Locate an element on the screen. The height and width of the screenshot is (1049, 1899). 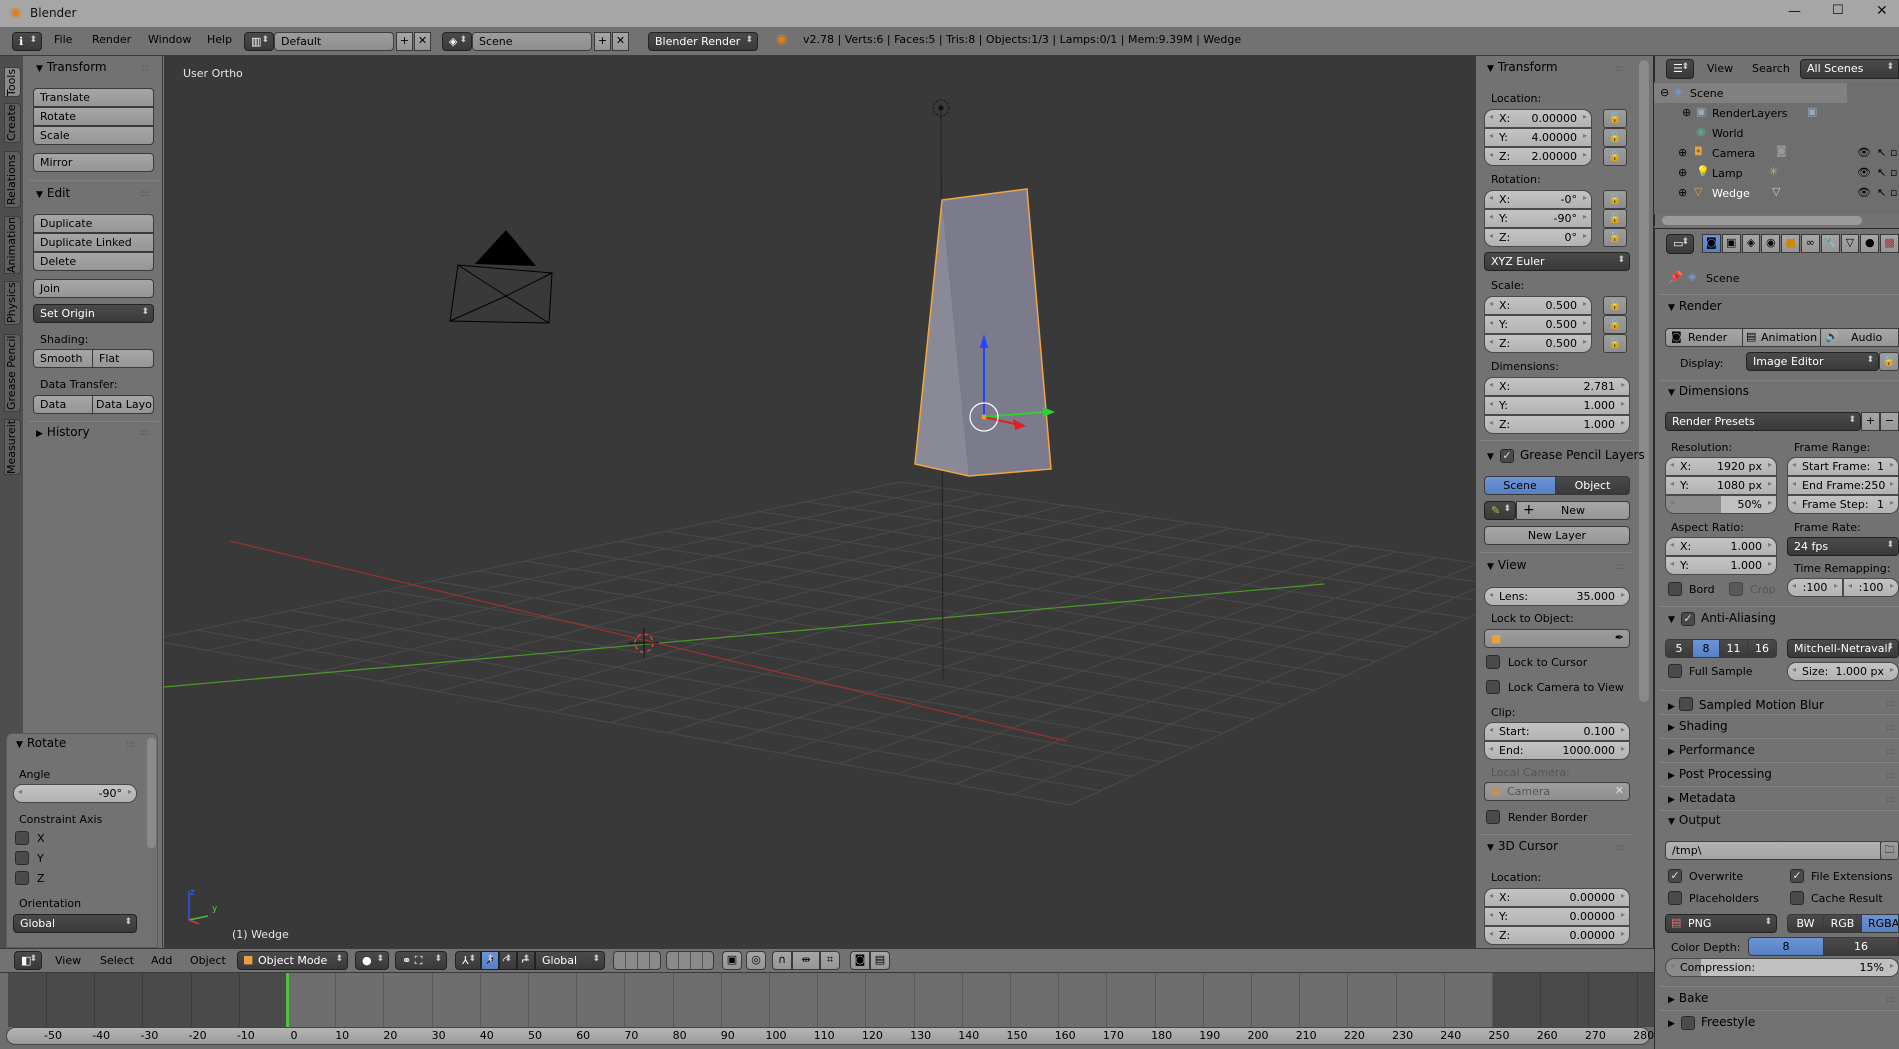
audio-button: 🔊 Audio is located at coordinates (1859, 337).